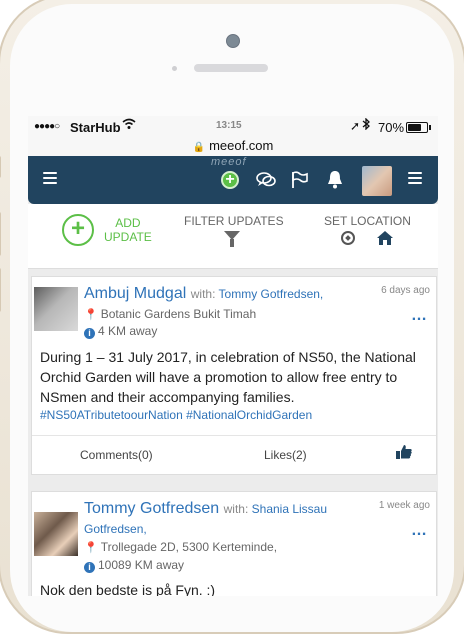 Image resolution: width=464 pixels, height=634 pixels. I want to click on post-author-line: Ambuj Mudgal with: Tommy Gotfredsen,, so click(203, 294).